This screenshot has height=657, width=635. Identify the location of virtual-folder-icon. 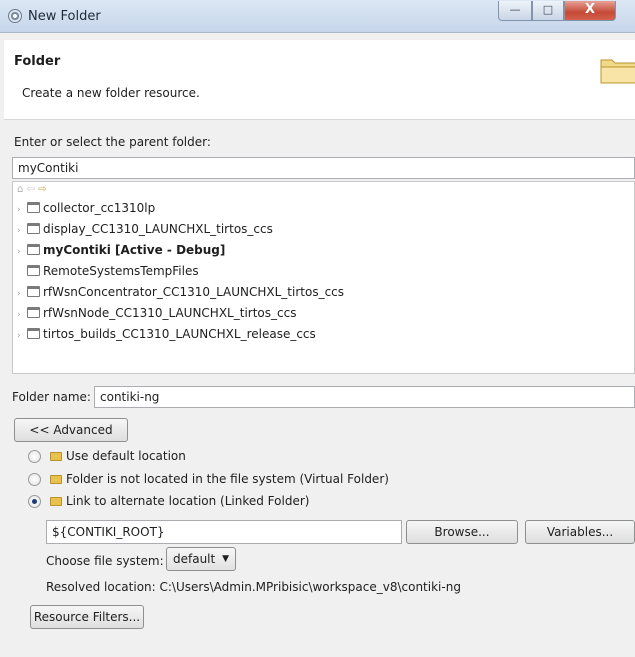
(56, 479).